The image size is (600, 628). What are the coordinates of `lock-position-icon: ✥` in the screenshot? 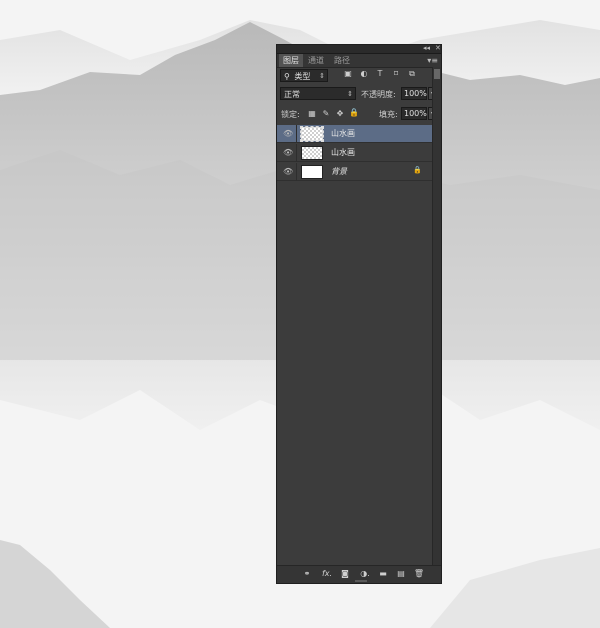 It's located at (340, 113).